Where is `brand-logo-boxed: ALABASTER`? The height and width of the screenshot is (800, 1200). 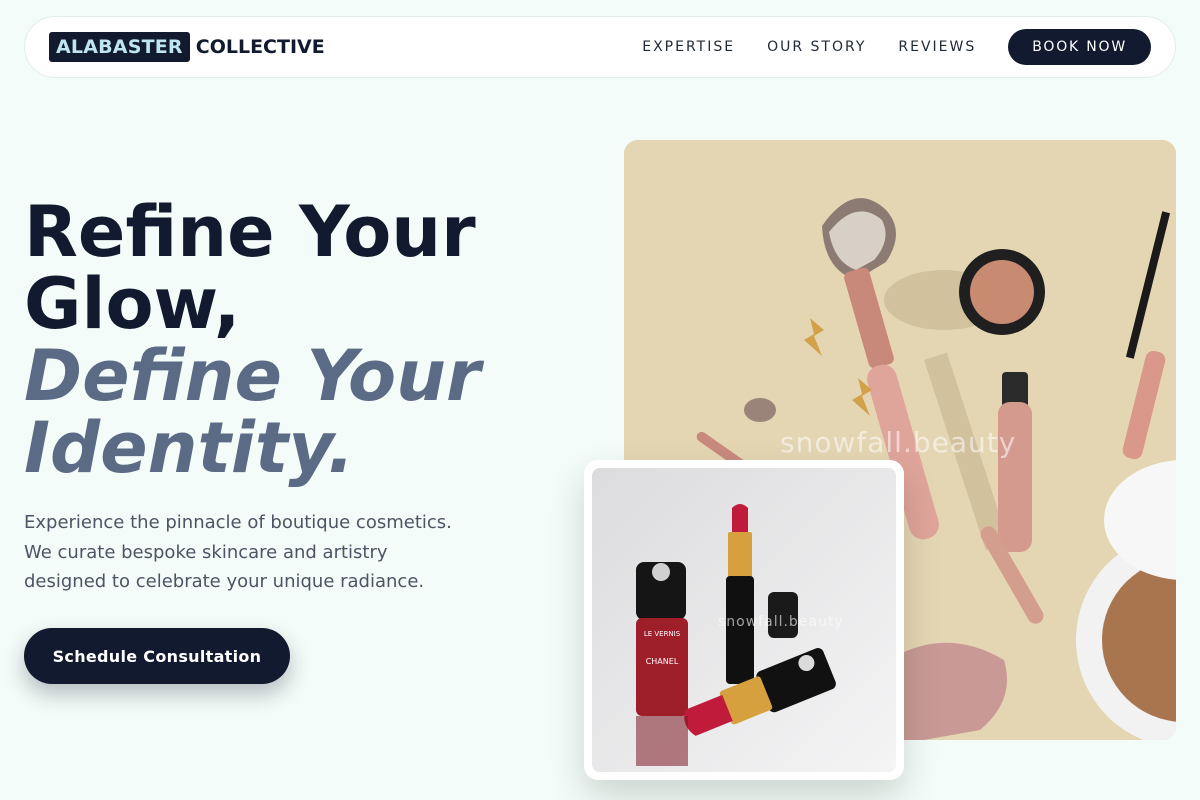
brand-logo-boxed: ALABASTER is located at coordinates (119, 47).